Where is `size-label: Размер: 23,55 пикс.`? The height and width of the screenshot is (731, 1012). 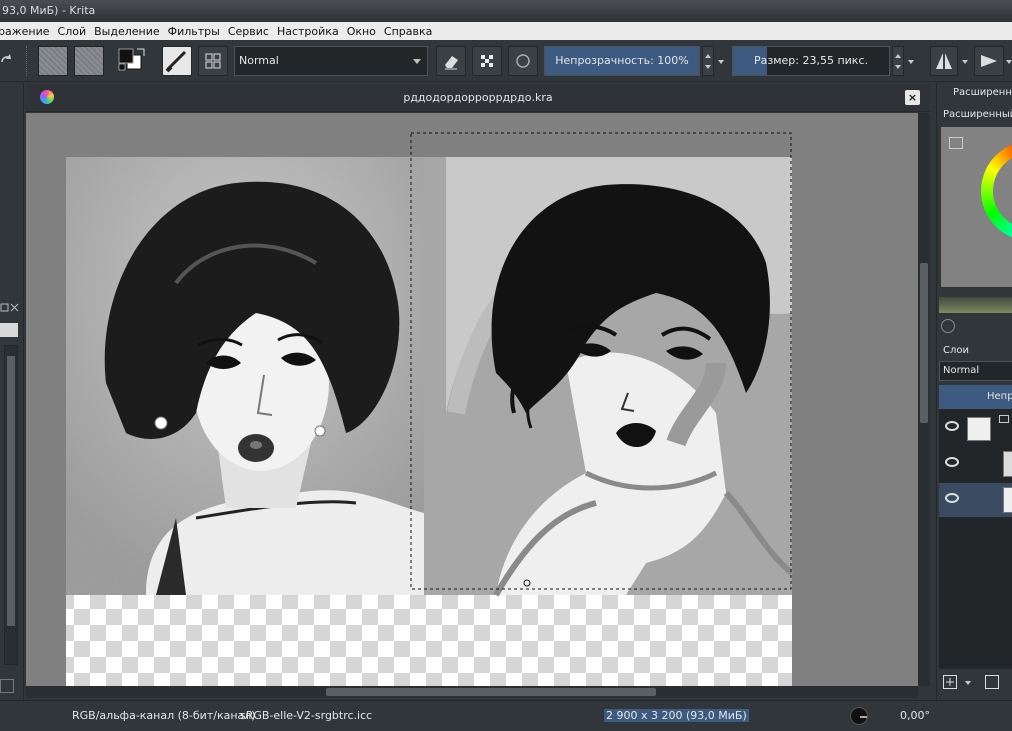 size-label: Размер: 23,55 пикс. is located at coordinates (811, 60).